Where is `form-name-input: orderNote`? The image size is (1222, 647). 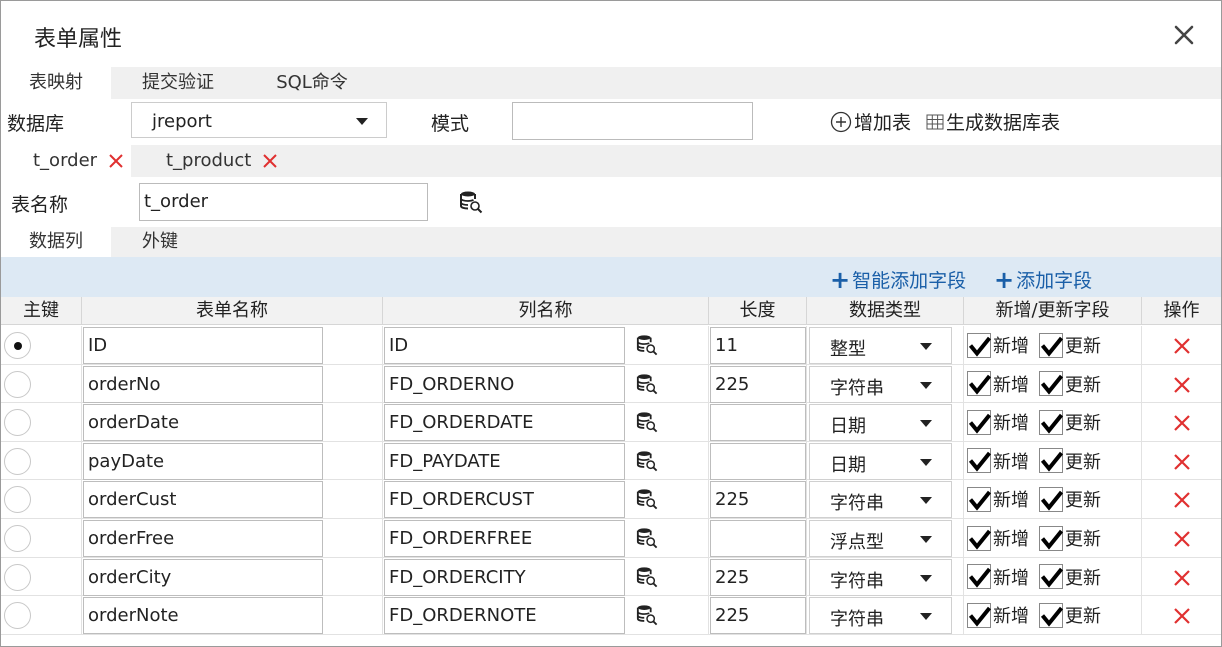
form-name-input: orderNote is located at coordinates (203, 616).